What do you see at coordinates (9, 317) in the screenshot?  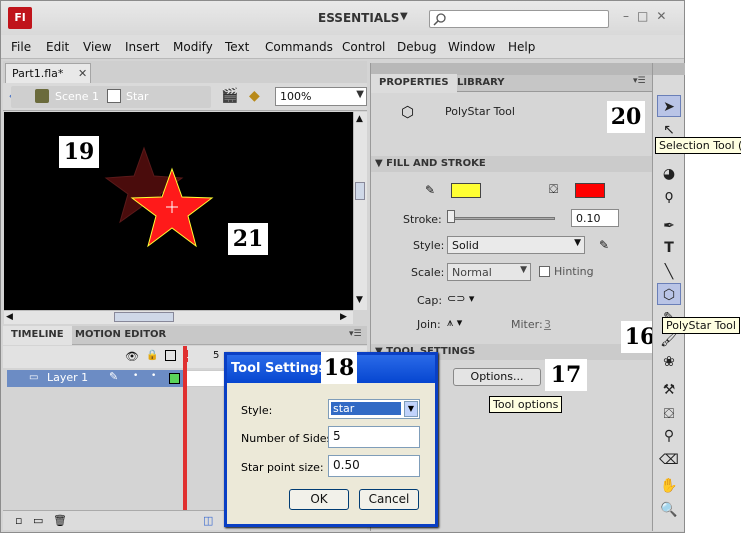 I see `scroll-left-icon: ◀` at bounding box center [9, 317].